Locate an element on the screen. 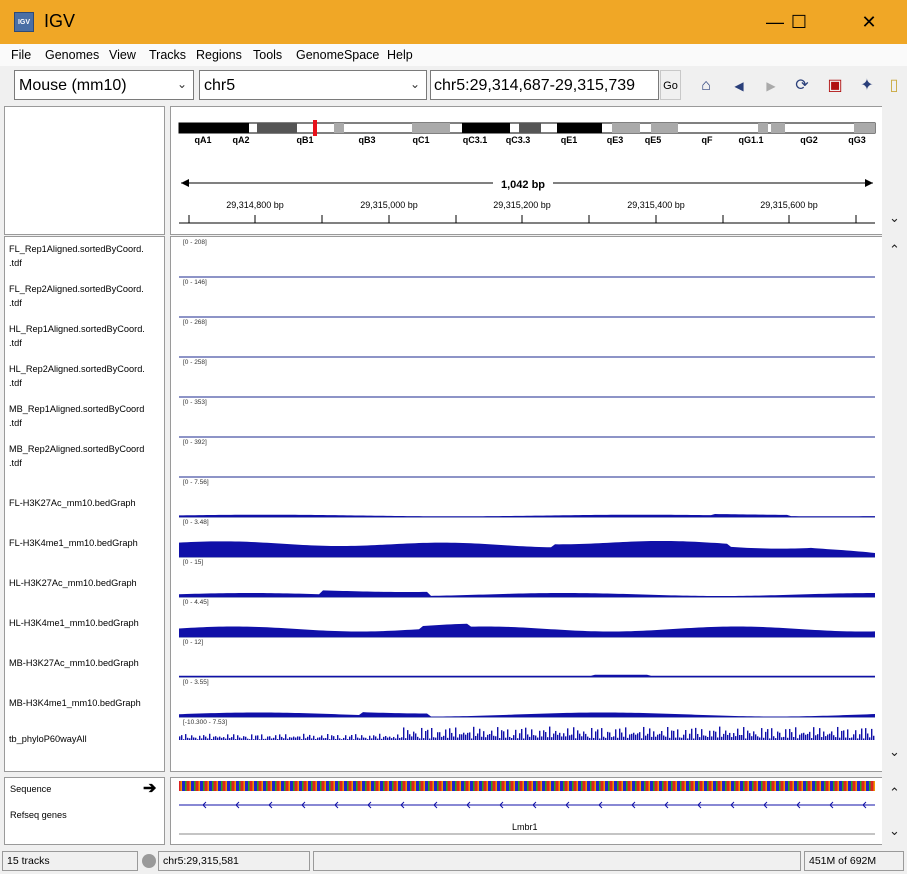  feature-svg is located at coordinates (527, 812).